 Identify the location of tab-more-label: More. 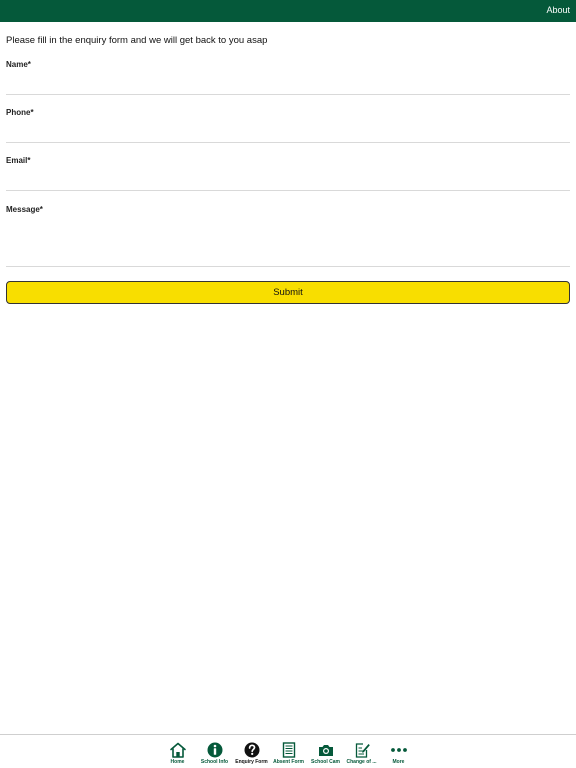
(398, 762).